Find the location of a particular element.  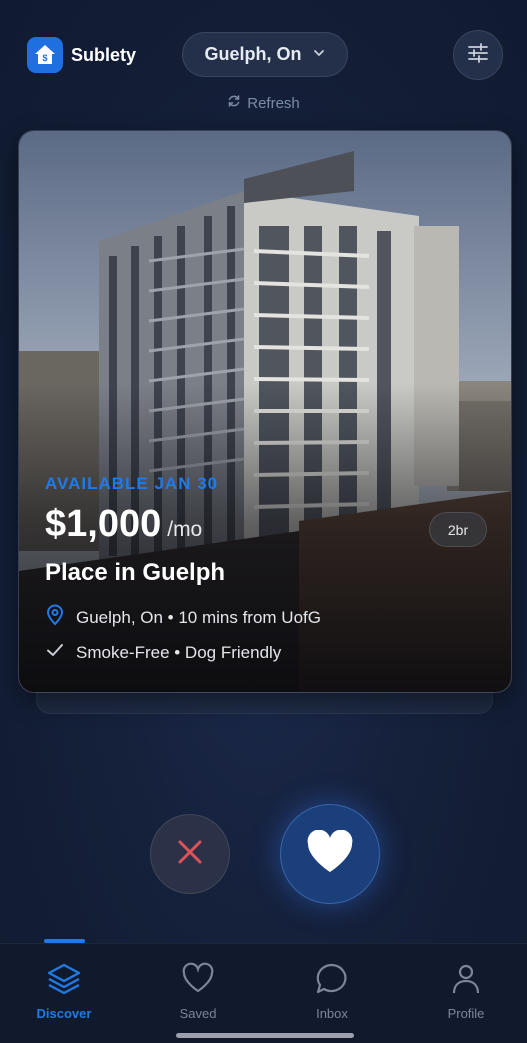

close-icon is located at coordinates (190, 854).